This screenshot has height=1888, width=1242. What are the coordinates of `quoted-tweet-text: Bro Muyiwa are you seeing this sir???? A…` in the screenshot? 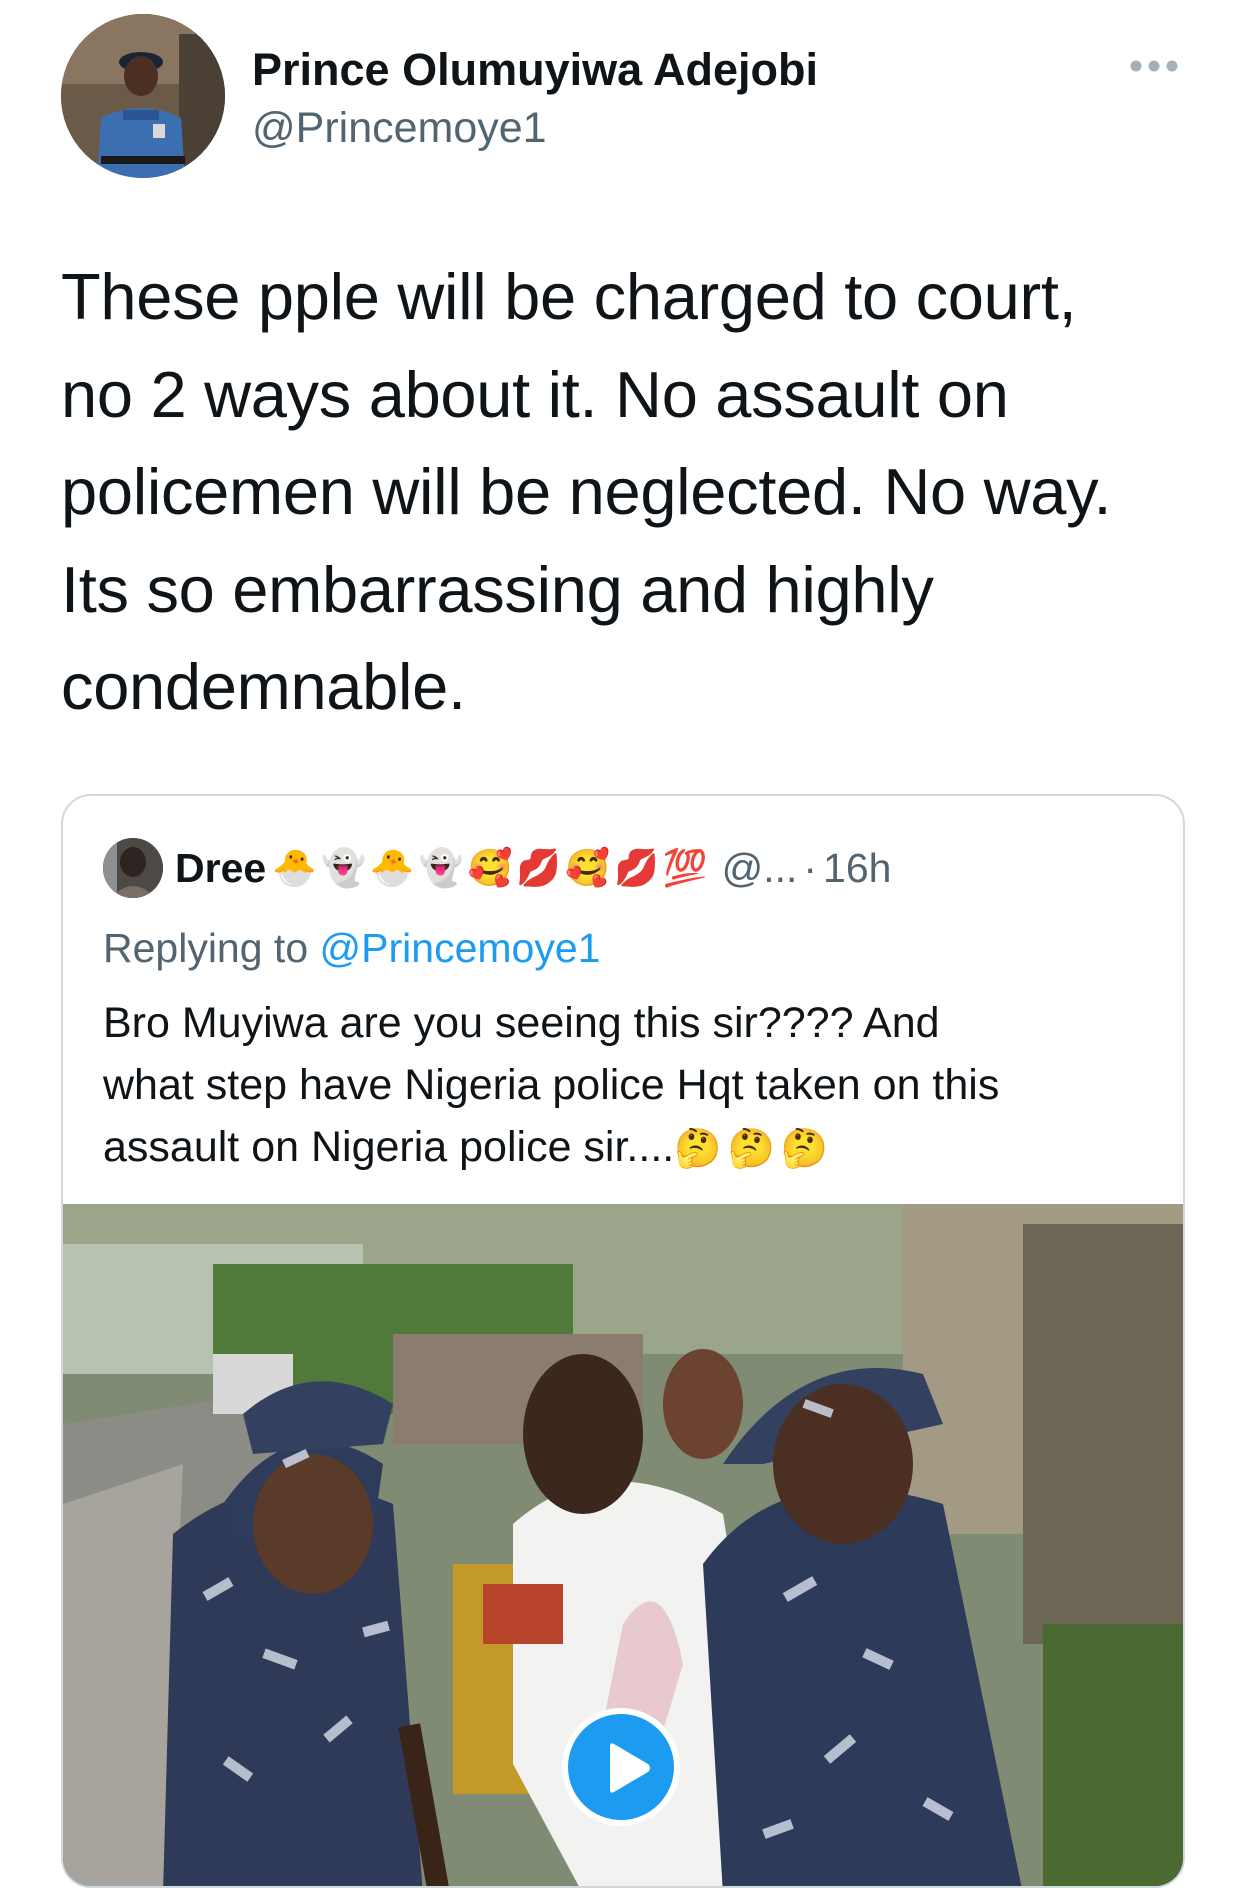 It's located at (628, 1085).